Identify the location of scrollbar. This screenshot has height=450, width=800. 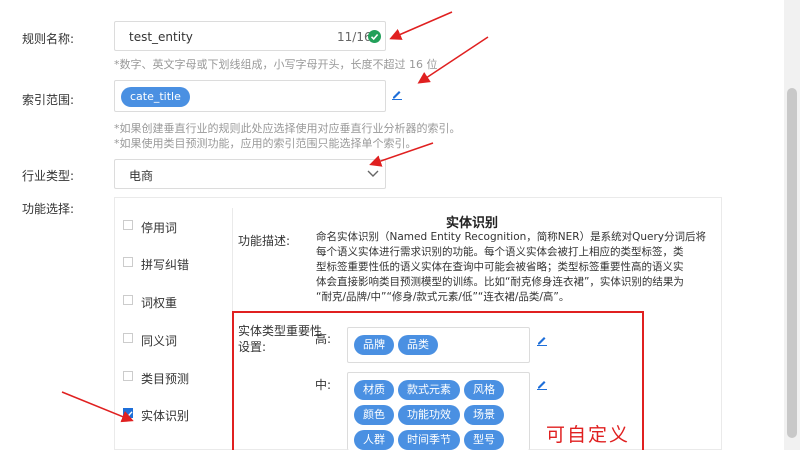
(792, 225).